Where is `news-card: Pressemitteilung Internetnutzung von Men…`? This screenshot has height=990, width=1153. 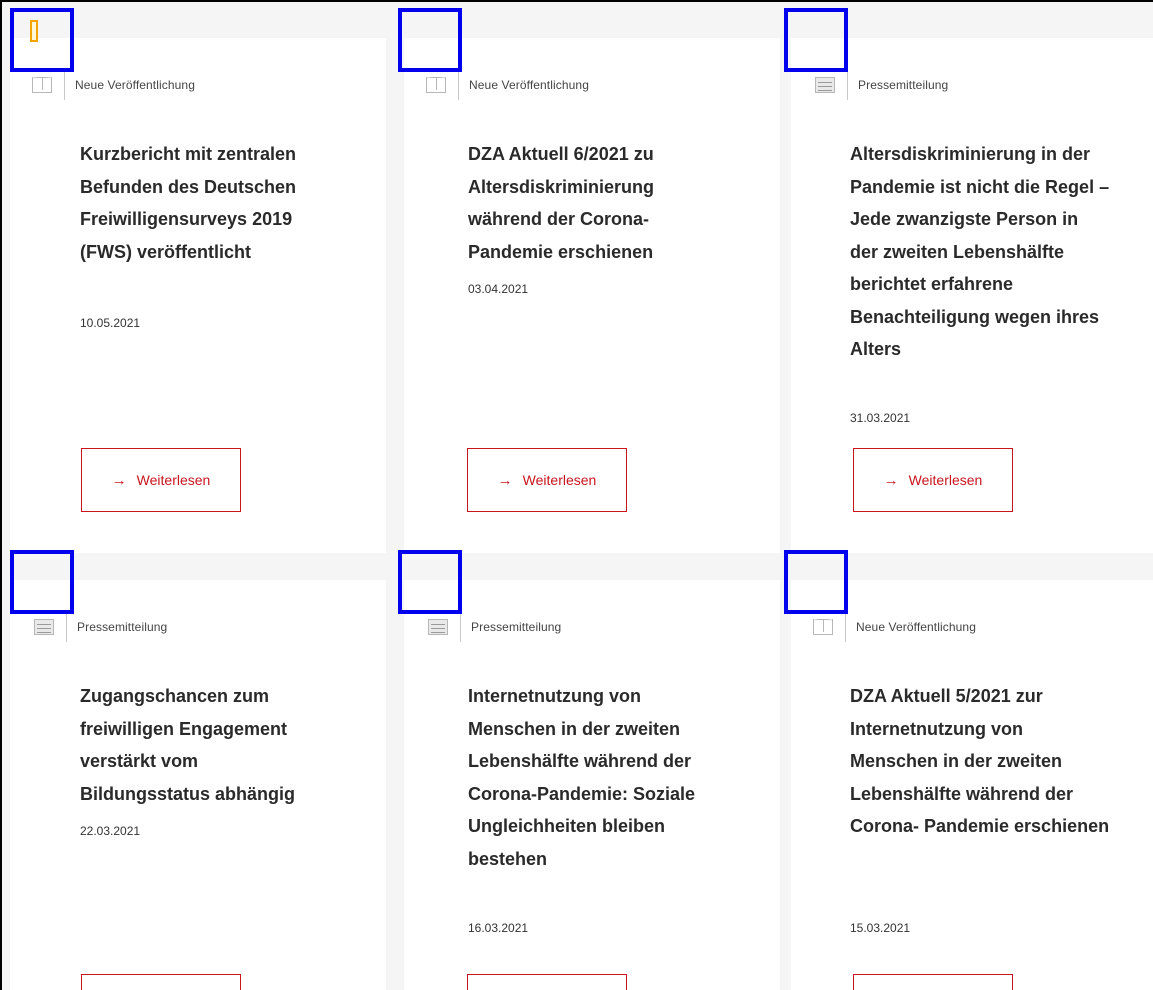
news-card: Pressemitteilung Internetnutzung von Men… is located at coordinates (592, 785).